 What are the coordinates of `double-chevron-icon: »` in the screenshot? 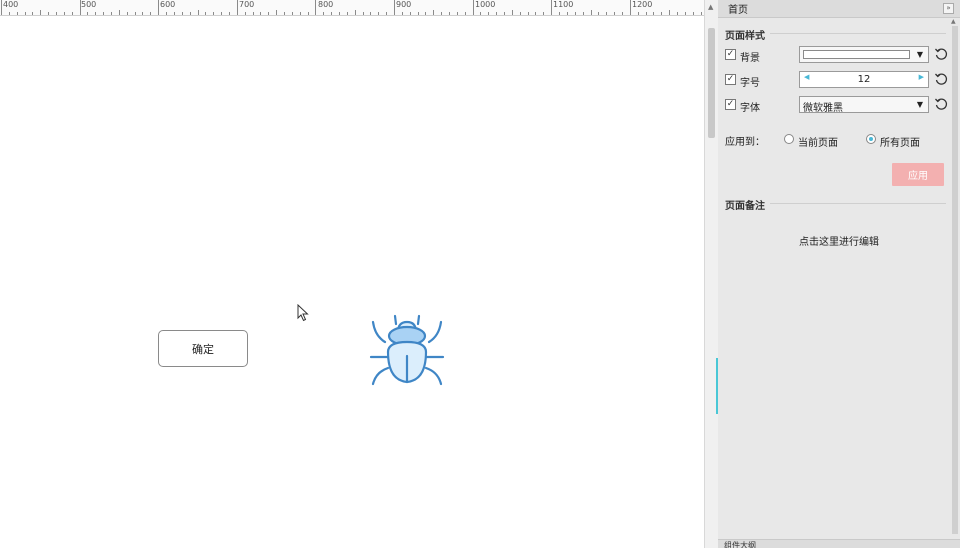 It's located at (948, 8).